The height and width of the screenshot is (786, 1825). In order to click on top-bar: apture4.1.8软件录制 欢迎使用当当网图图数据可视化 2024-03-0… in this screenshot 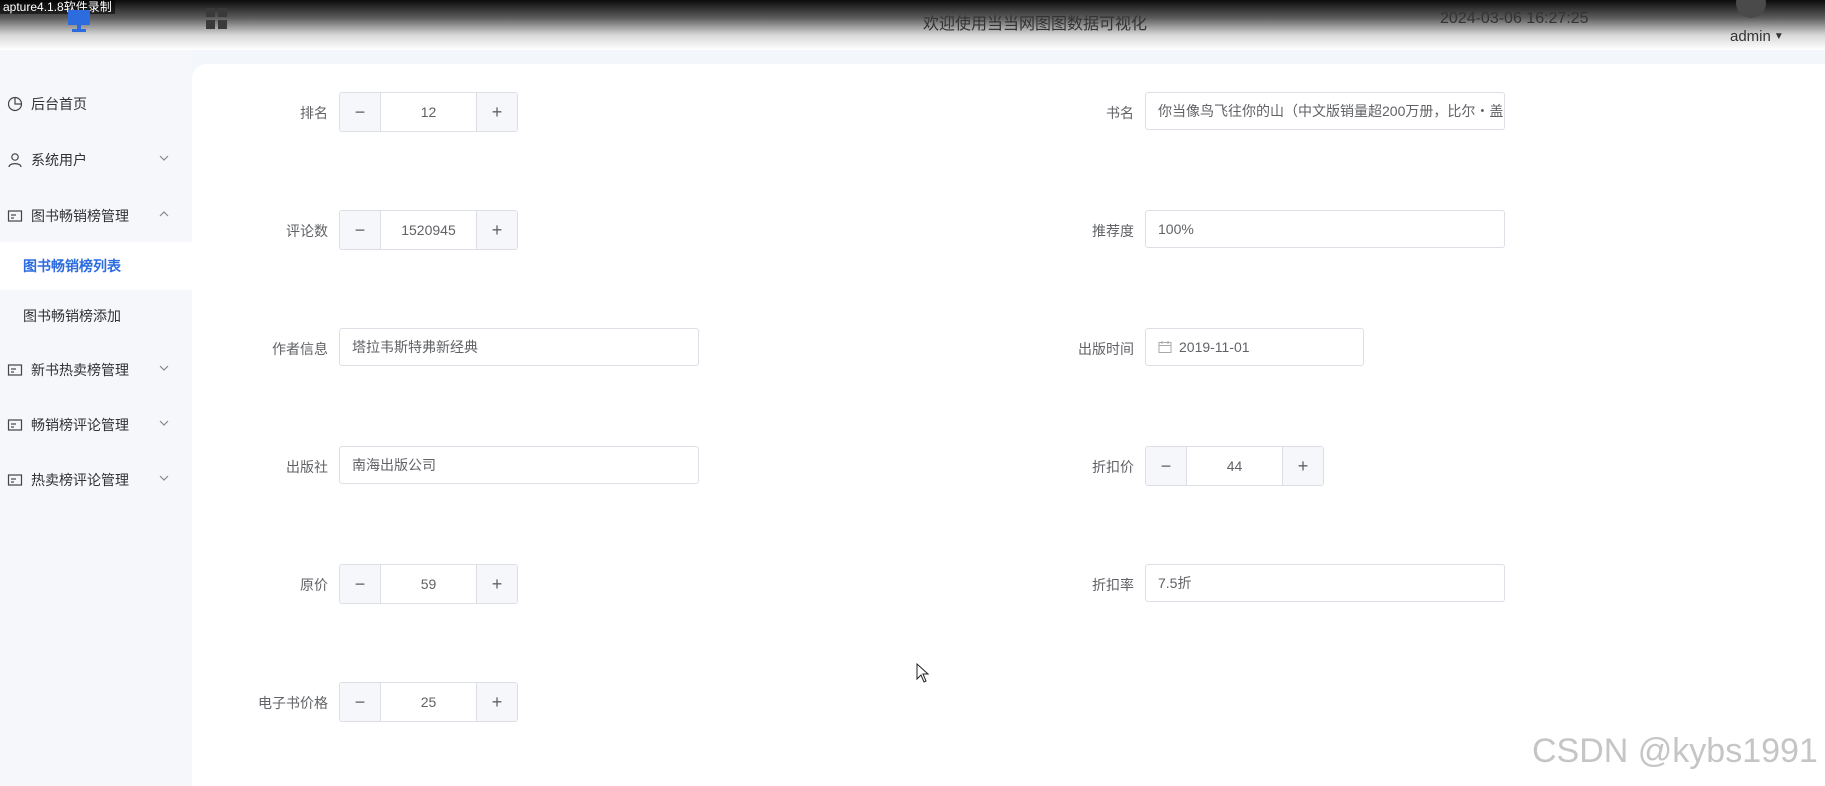, I will do `click(912, 25)`.